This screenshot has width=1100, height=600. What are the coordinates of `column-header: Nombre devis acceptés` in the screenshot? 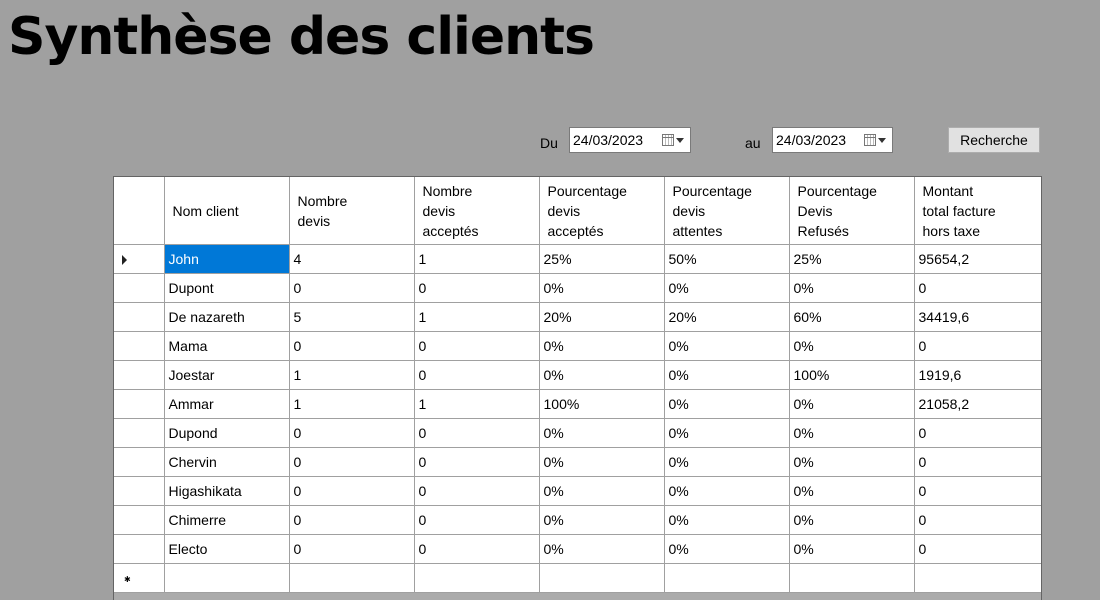 It's located at (477, 211).